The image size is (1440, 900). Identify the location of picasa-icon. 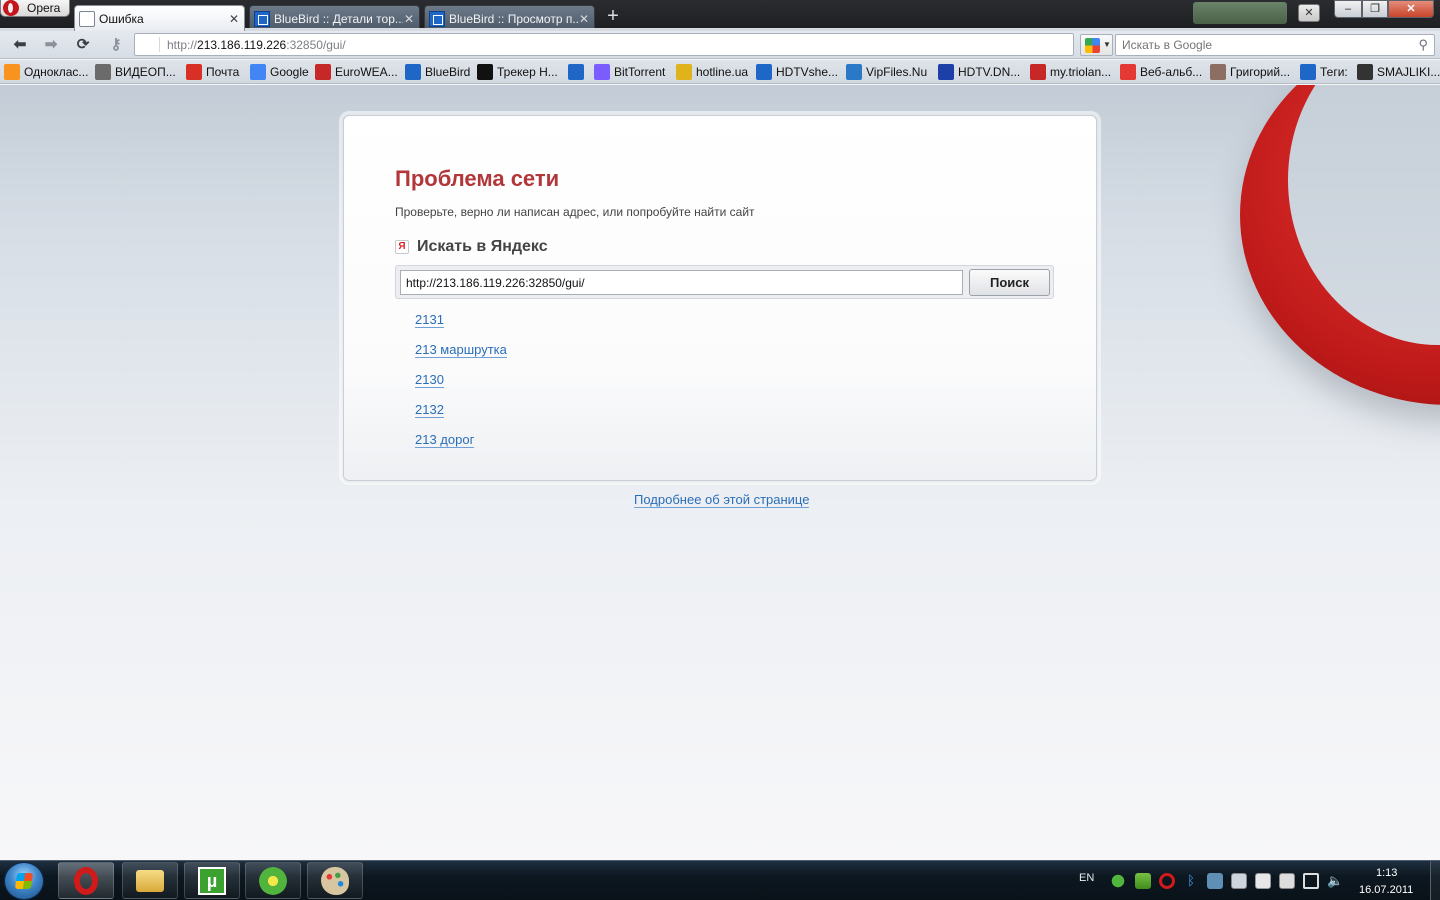
(1128, 72).